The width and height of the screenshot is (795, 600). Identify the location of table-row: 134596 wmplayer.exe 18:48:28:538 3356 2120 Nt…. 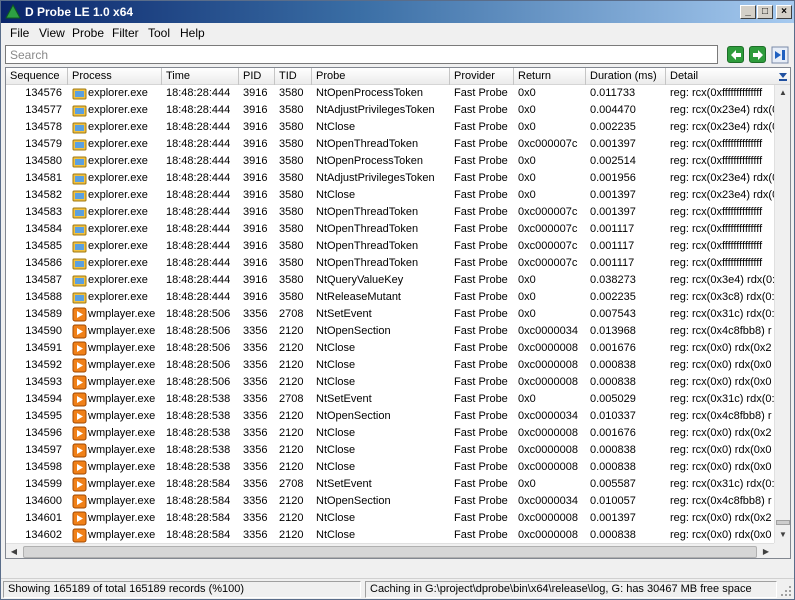
(390, 433).